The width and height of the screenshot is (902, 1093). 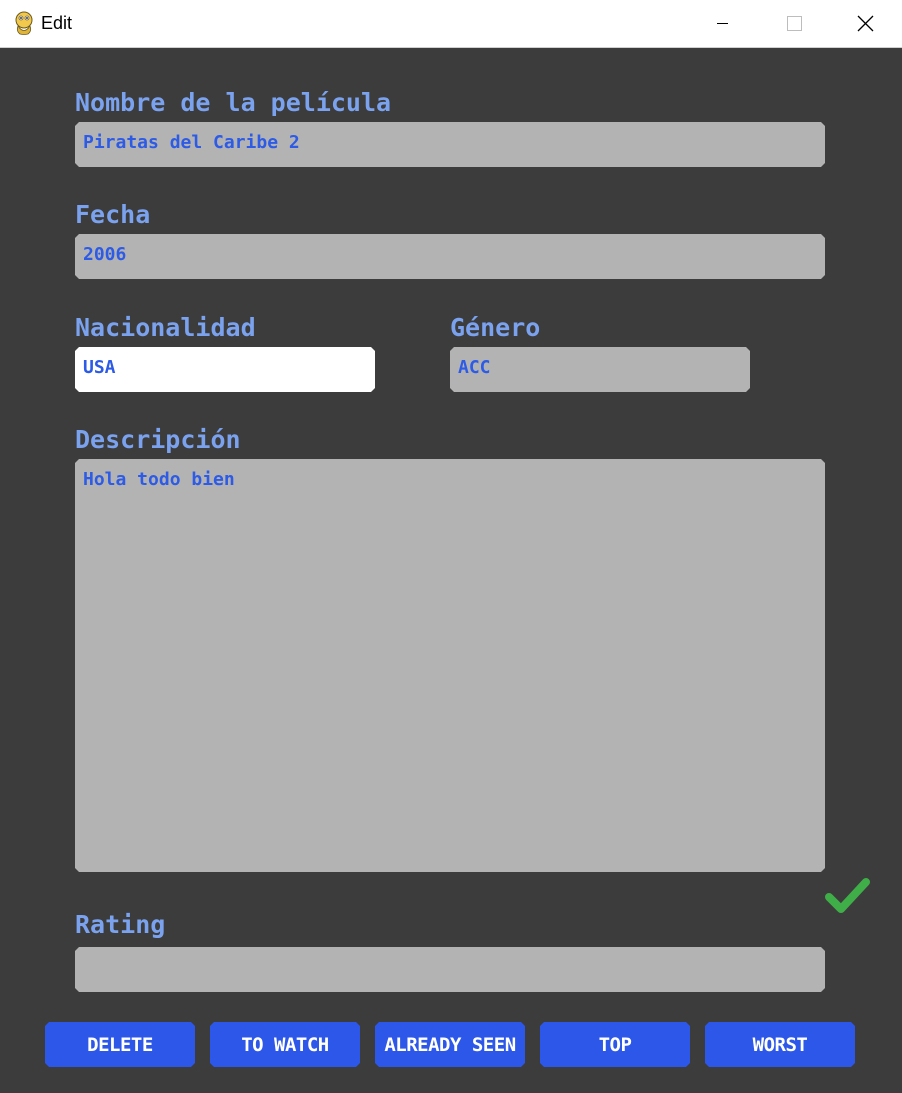 I want to click on close-icon, so click(x=865, y=23).